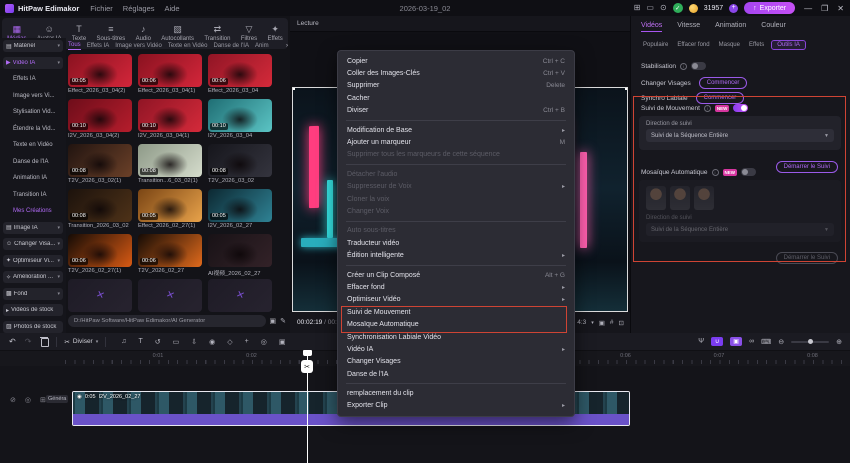 The height and width of the screenshot is (463, 850). I want to click on menu-item-supprimer: Supprimer Delete, so click(456, 86).